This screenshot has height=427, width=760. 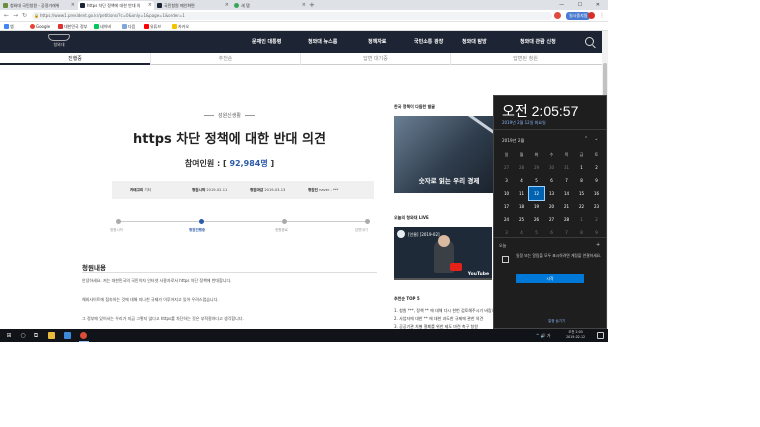 I want to click on file-explorer-icon, so click(x=51, y=335).